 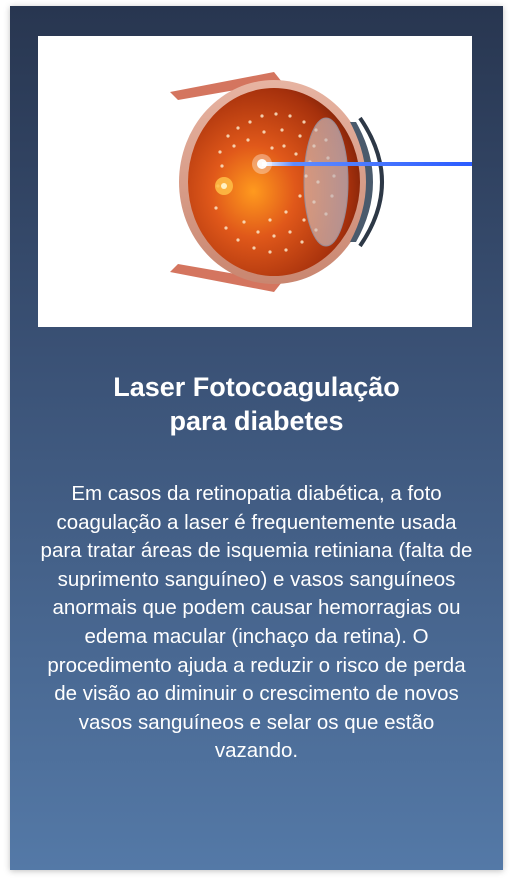 I want to click on eye-laser-illustration, so click(x=321, y=182).